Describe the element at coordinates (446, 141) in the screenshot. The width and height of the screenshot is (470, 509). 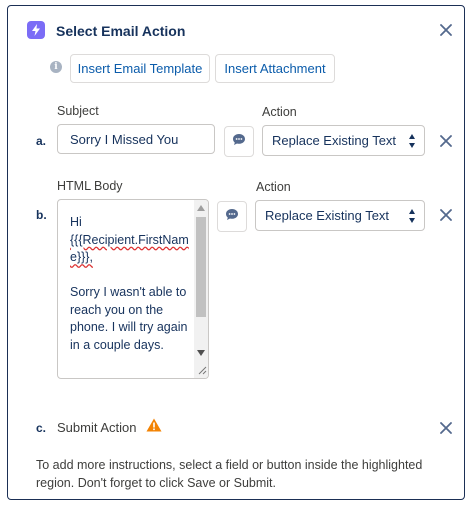
I see `remove-row-a-icon` at that location.